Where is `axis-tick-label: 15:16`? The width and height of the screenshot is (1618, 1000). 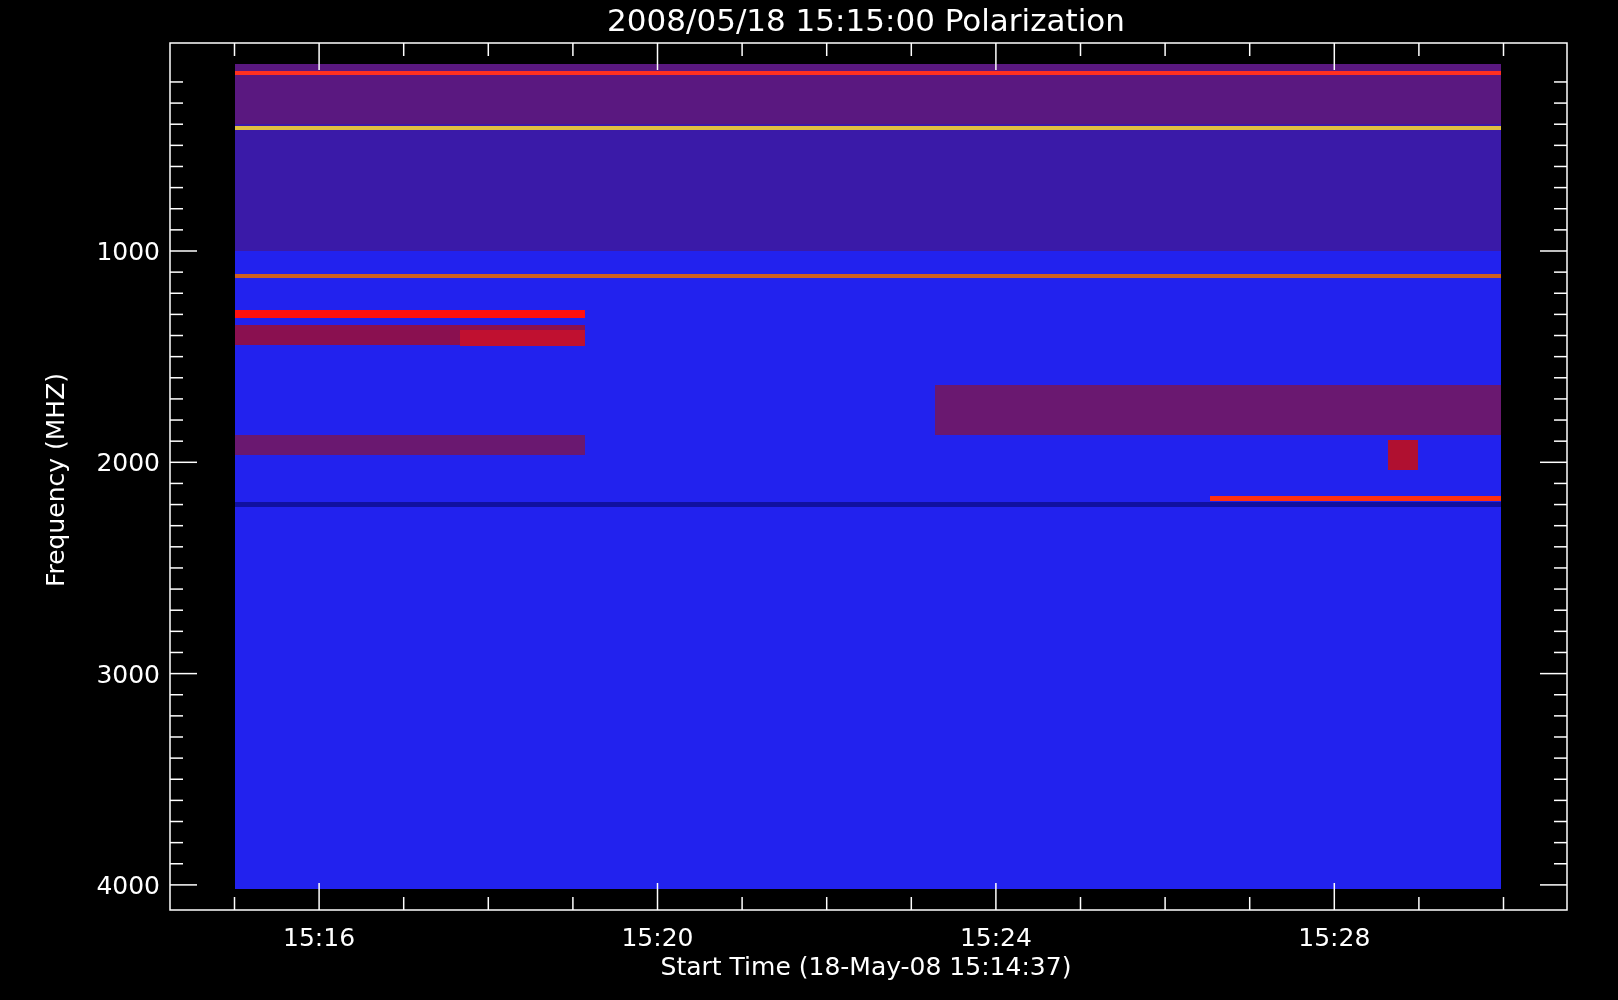 axis-tick-label: 15:16 is located at coordinates (319, 937).